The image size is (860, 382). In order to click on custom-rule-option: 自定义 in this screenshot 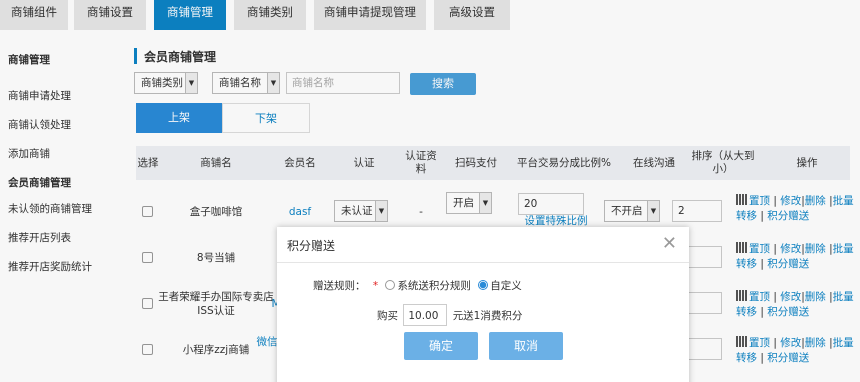, I will do `click(500, 286)`.